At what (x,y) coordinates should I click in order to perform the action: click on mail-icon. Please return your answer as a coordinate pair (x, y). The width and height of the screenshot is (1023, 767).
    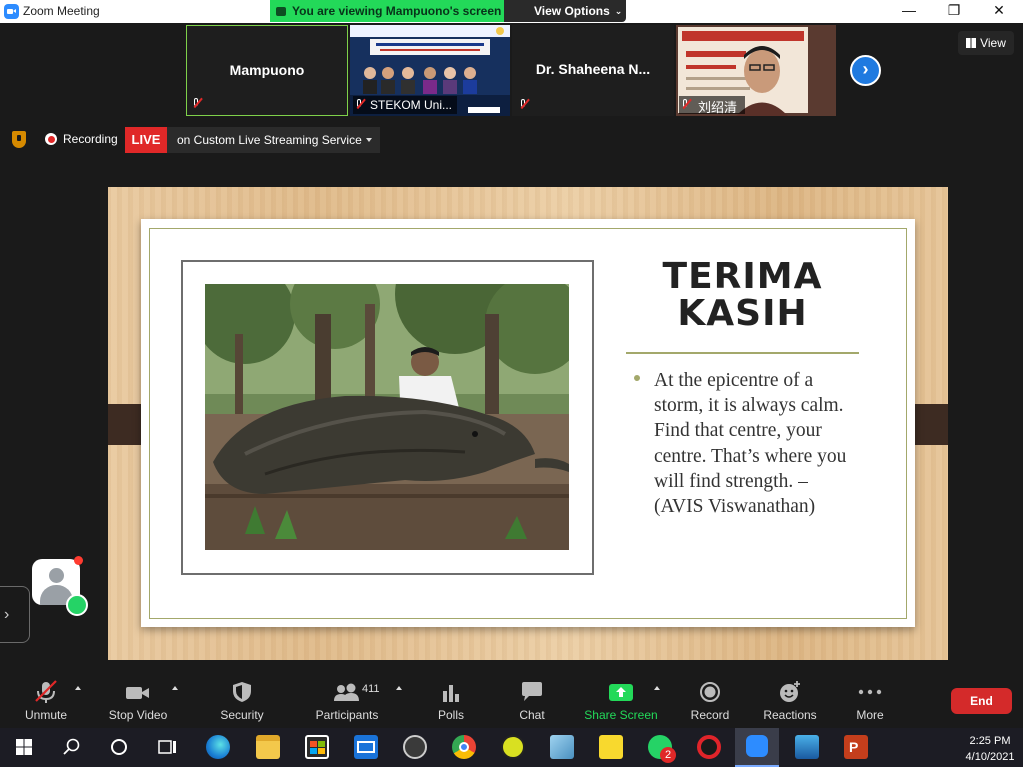
    Looking at the image, I should click on (366, 747).